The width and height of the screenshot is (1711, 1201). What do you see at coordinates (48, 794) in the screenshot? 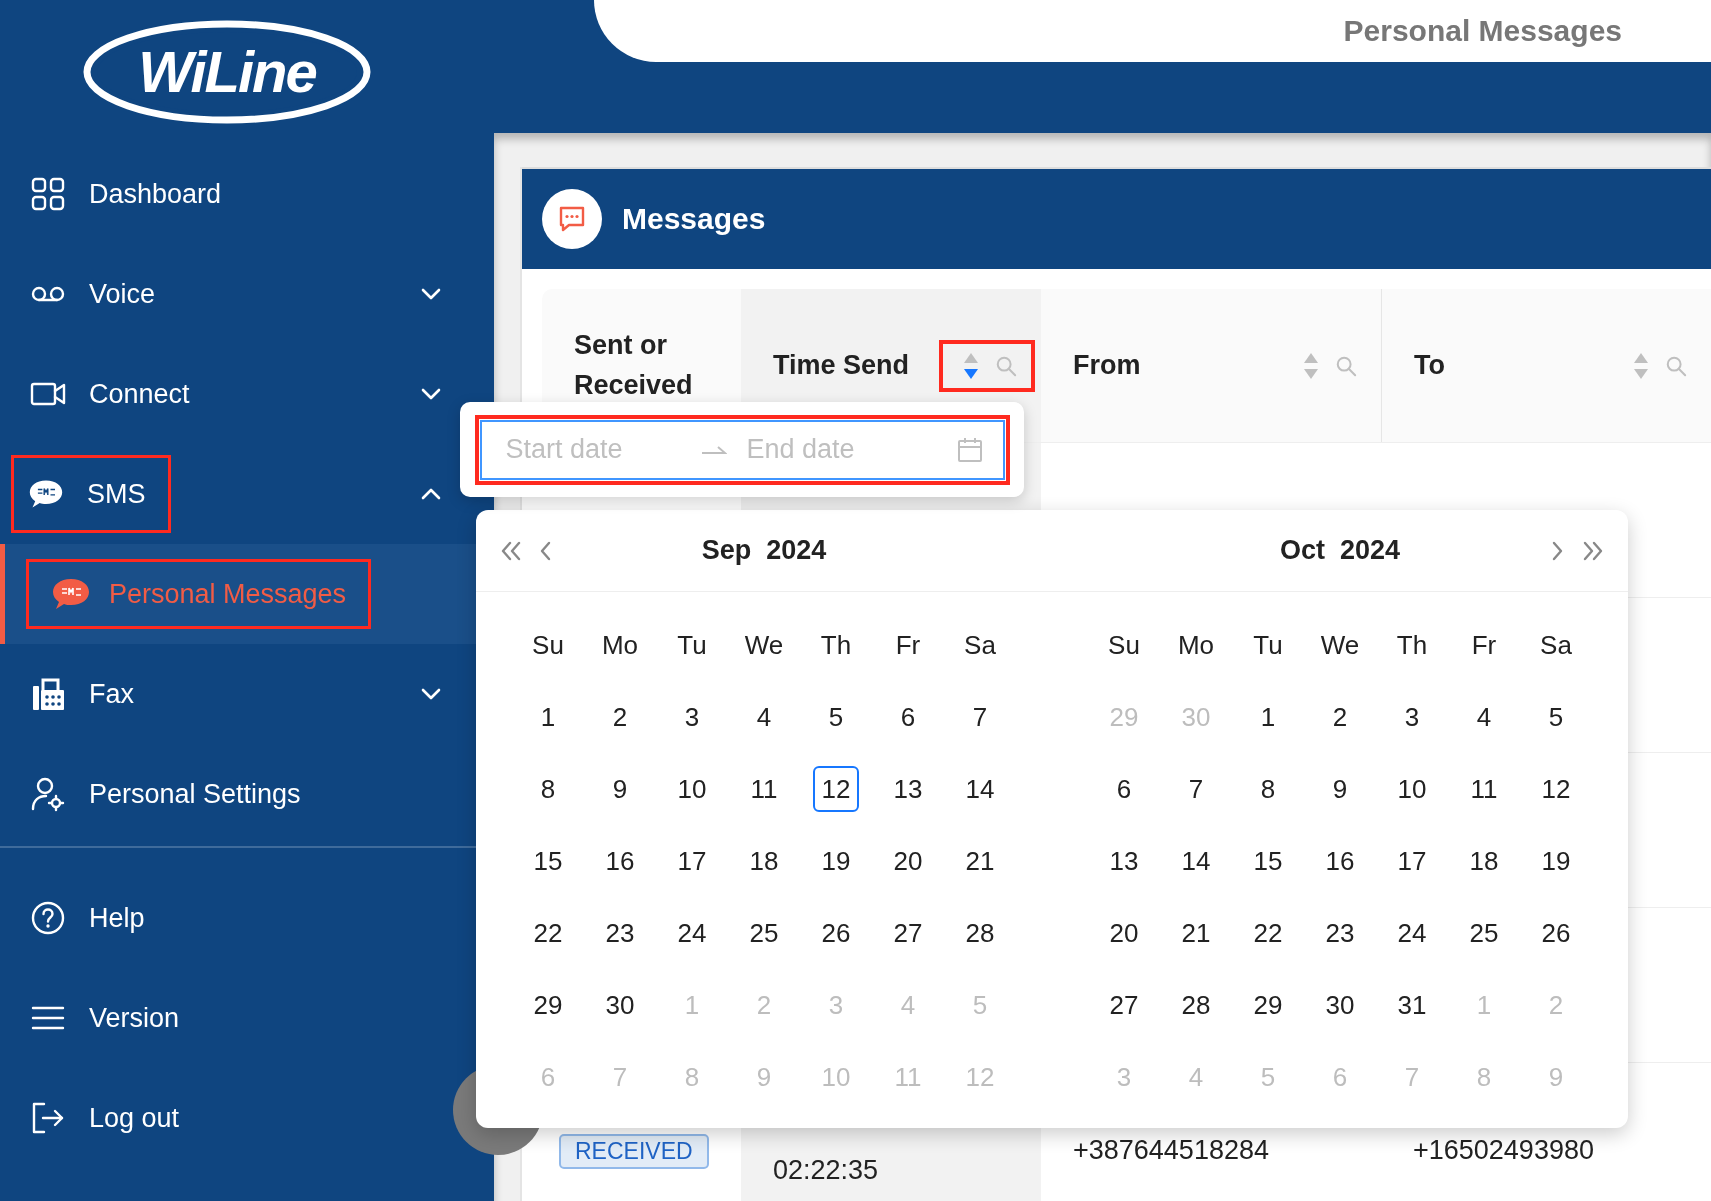
I see `user-gear-icon` at bounding box center [48, 794].